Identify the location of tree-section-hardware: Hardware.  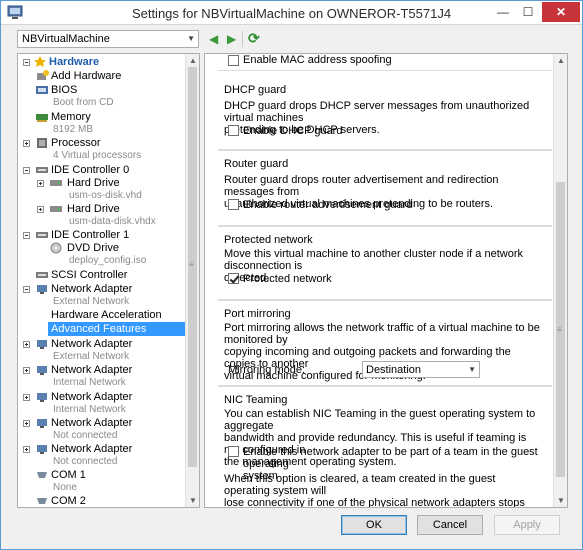
(103, 62).